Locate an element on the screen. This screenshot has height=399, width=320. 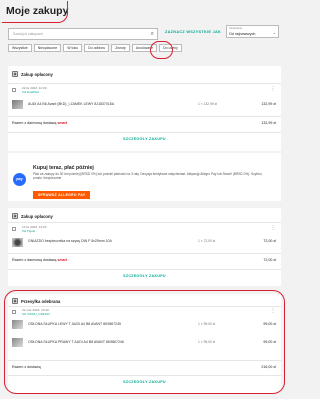
filter-all: Wszystkie is located at coordinates (20, 48).